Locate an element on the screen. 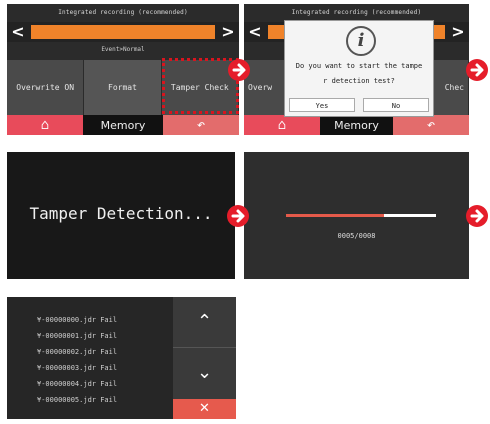  list-item: ¥-00000002.jdr Fail is located at coordinates (77, 352).